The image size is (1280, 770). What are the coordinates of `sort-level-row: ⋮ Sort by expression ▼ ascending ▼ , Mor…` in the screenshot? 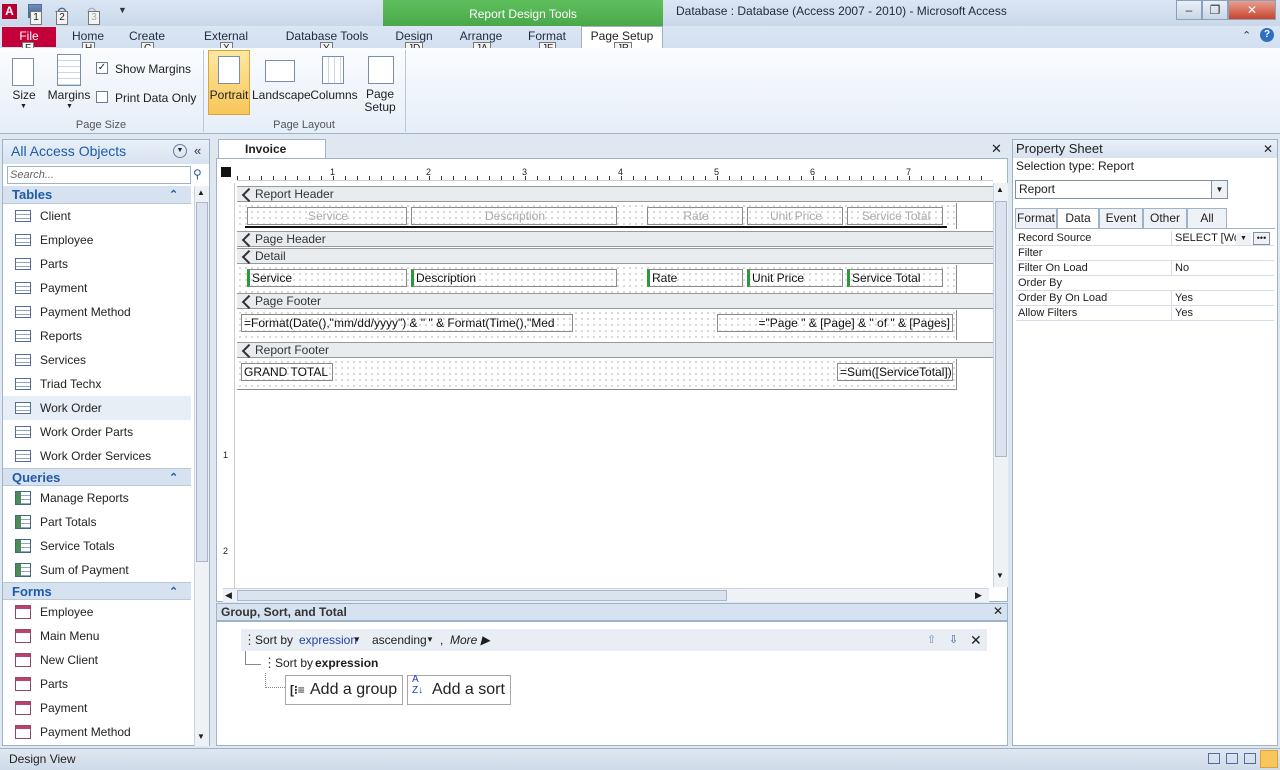 It's located at (614, 640).